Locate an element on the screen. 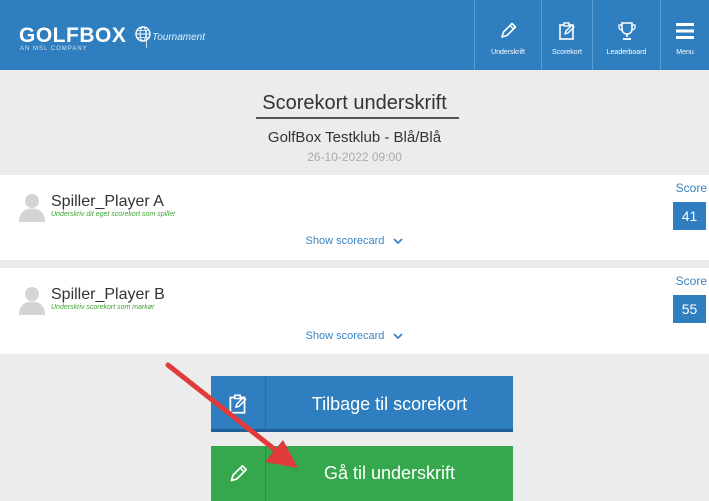  nav-label: Scorekort is located at coordinates (567, 52).